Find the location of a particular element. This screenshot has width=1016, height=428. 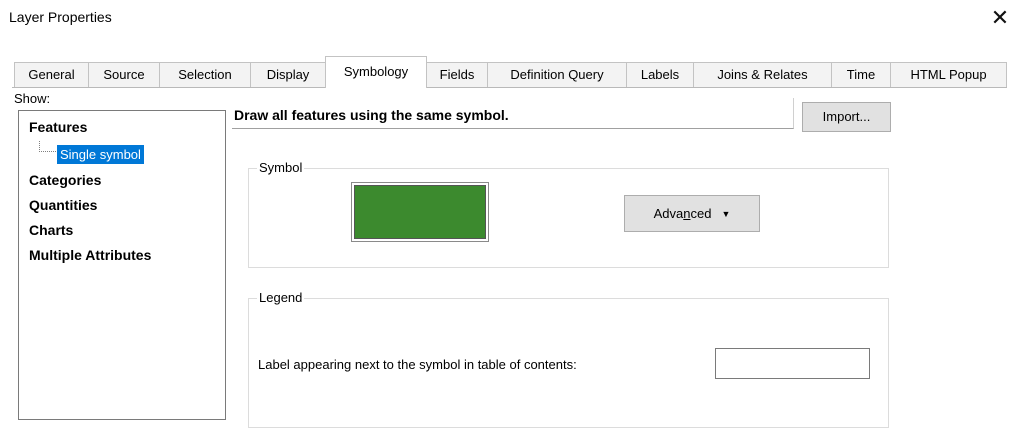

symbol-group-label: Symbol is located at coordinates (281, 167).